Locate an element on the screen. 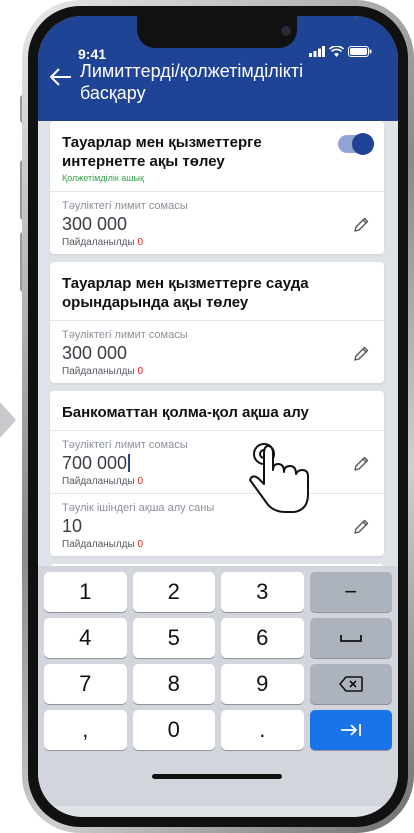 The height and width of the screenshot is (833, 414). keyboard-row: 4 5 6 is located at coordinates (218, 638).